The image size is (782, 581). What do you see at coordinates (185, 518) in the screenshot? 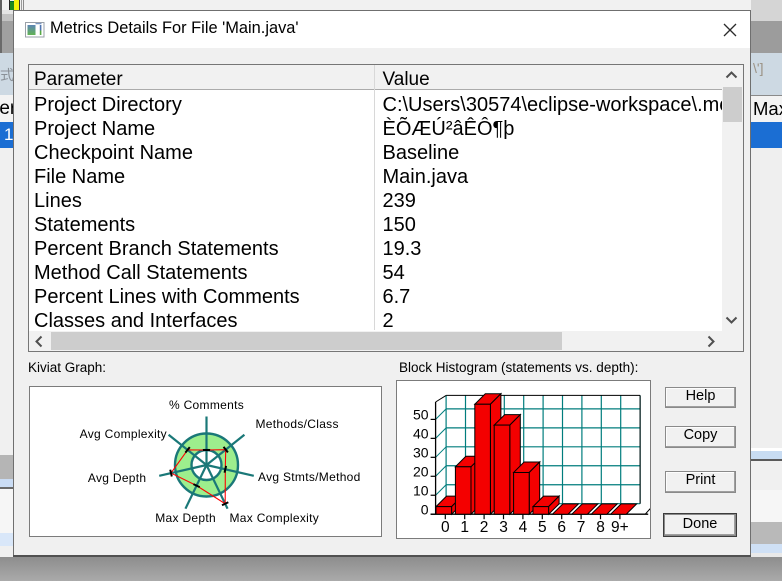
I see `svg-text: Max Depth` at bounding box center [185, 518].